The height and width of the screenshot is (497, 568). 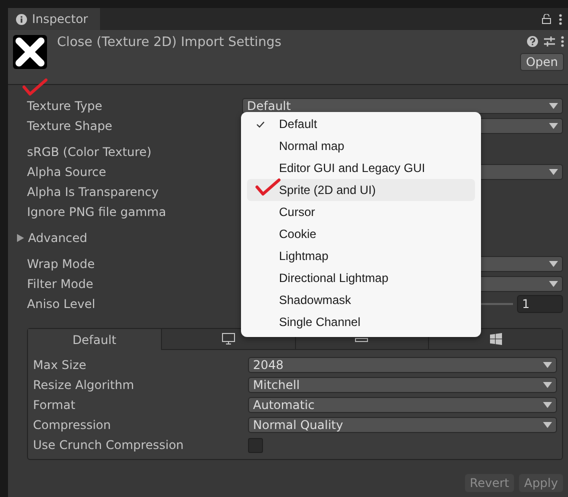 I want to click on menu-item: Cursor, so click(x=361, y=212).